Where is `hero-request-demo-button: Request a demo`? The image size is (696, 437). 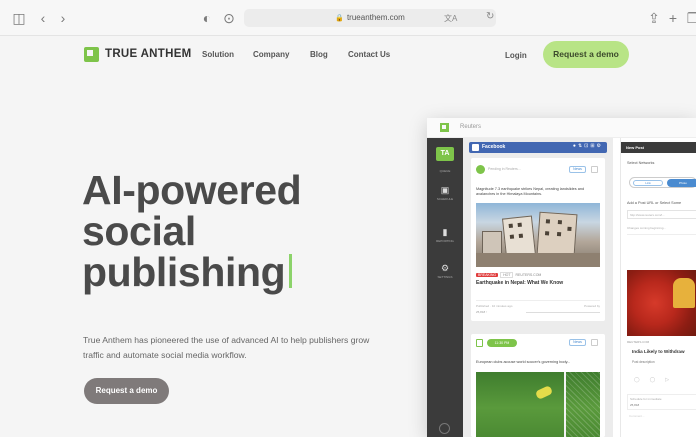 hero-request-demo-button: Request a demo is located at coordinates (126, 391).